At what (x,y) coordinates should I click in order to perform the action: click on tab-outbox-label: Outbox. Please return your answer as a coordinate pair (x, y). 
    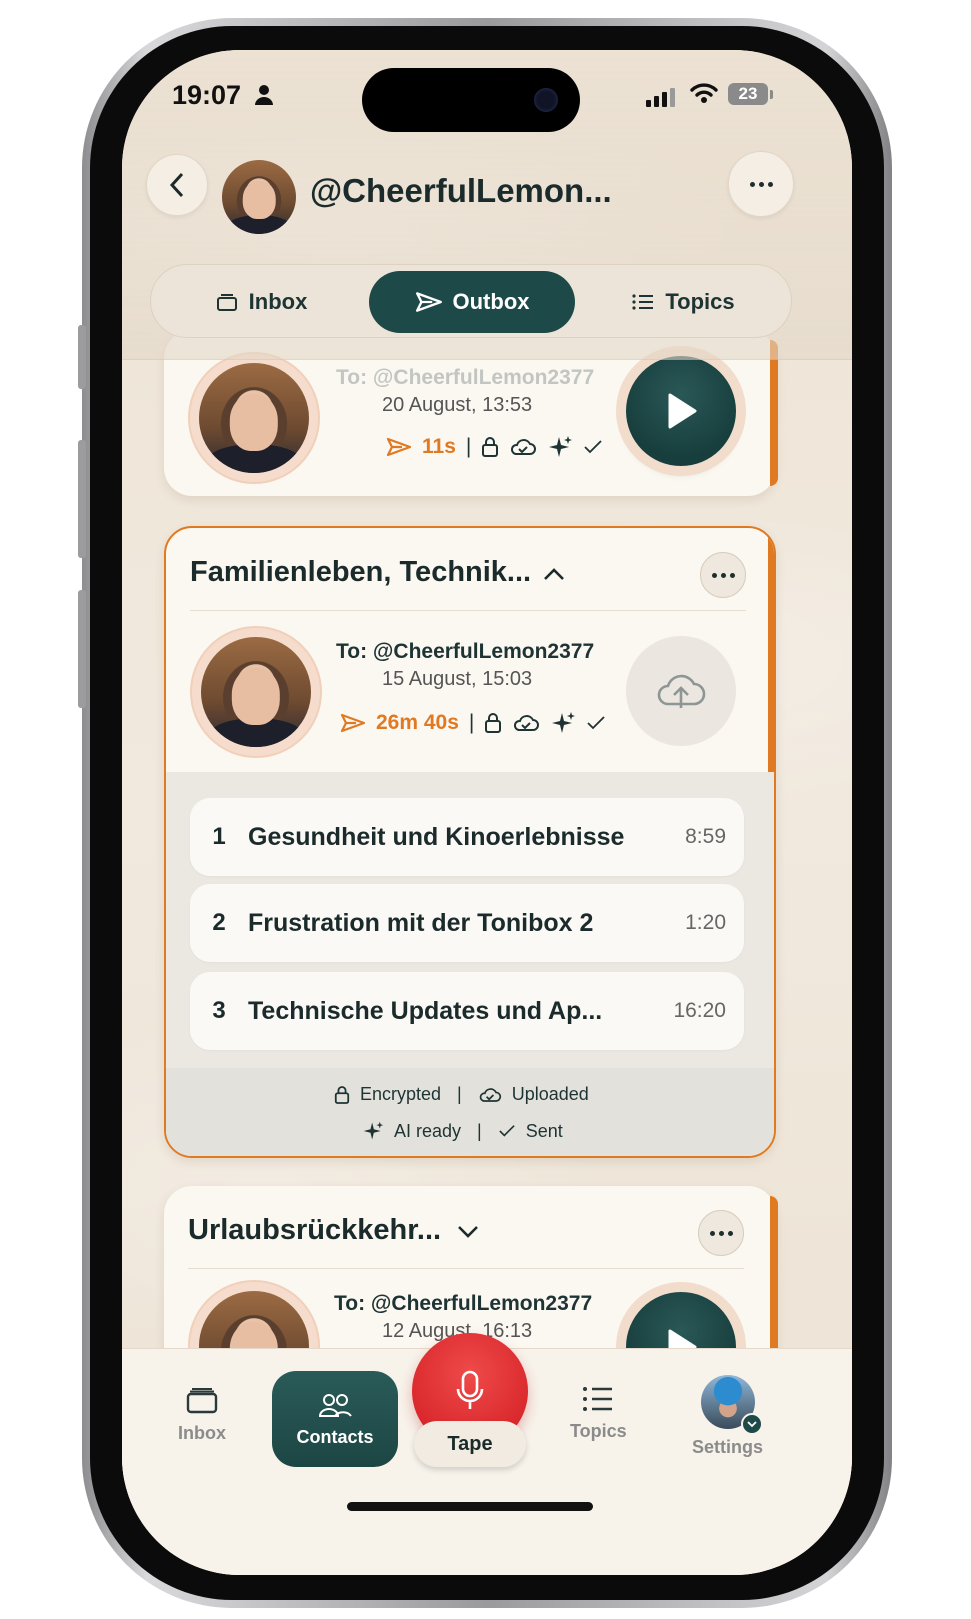
    Looking at the image, I should click on (491, 301).